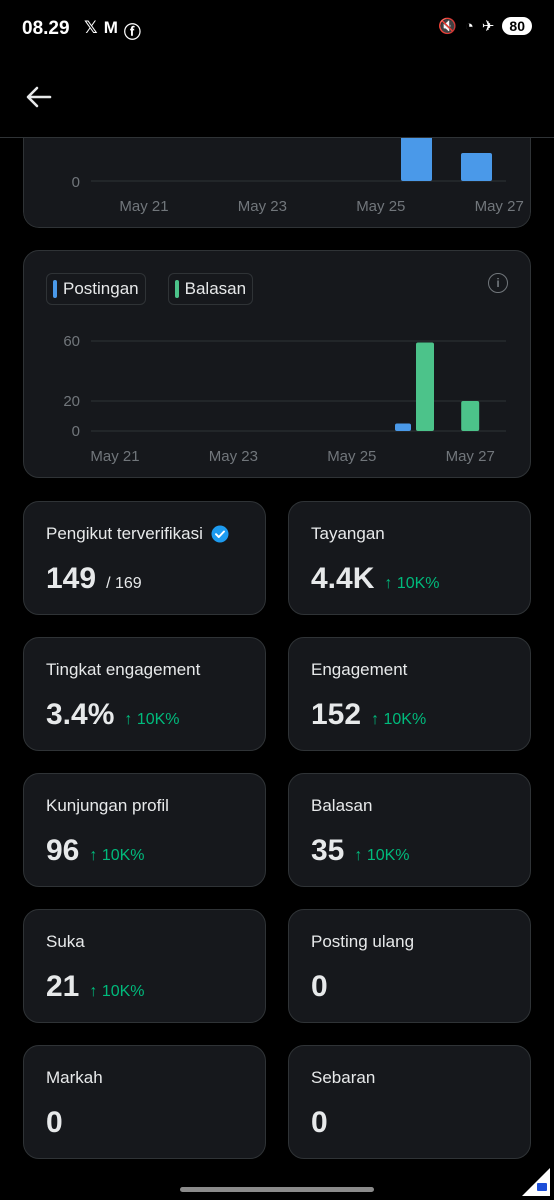 The width and height of the screenshot is (554, 1200). What do you see at coordinates (46, 28) in the screenshot?
I see `status-time: 08.29` at bounding box center [46, 28].